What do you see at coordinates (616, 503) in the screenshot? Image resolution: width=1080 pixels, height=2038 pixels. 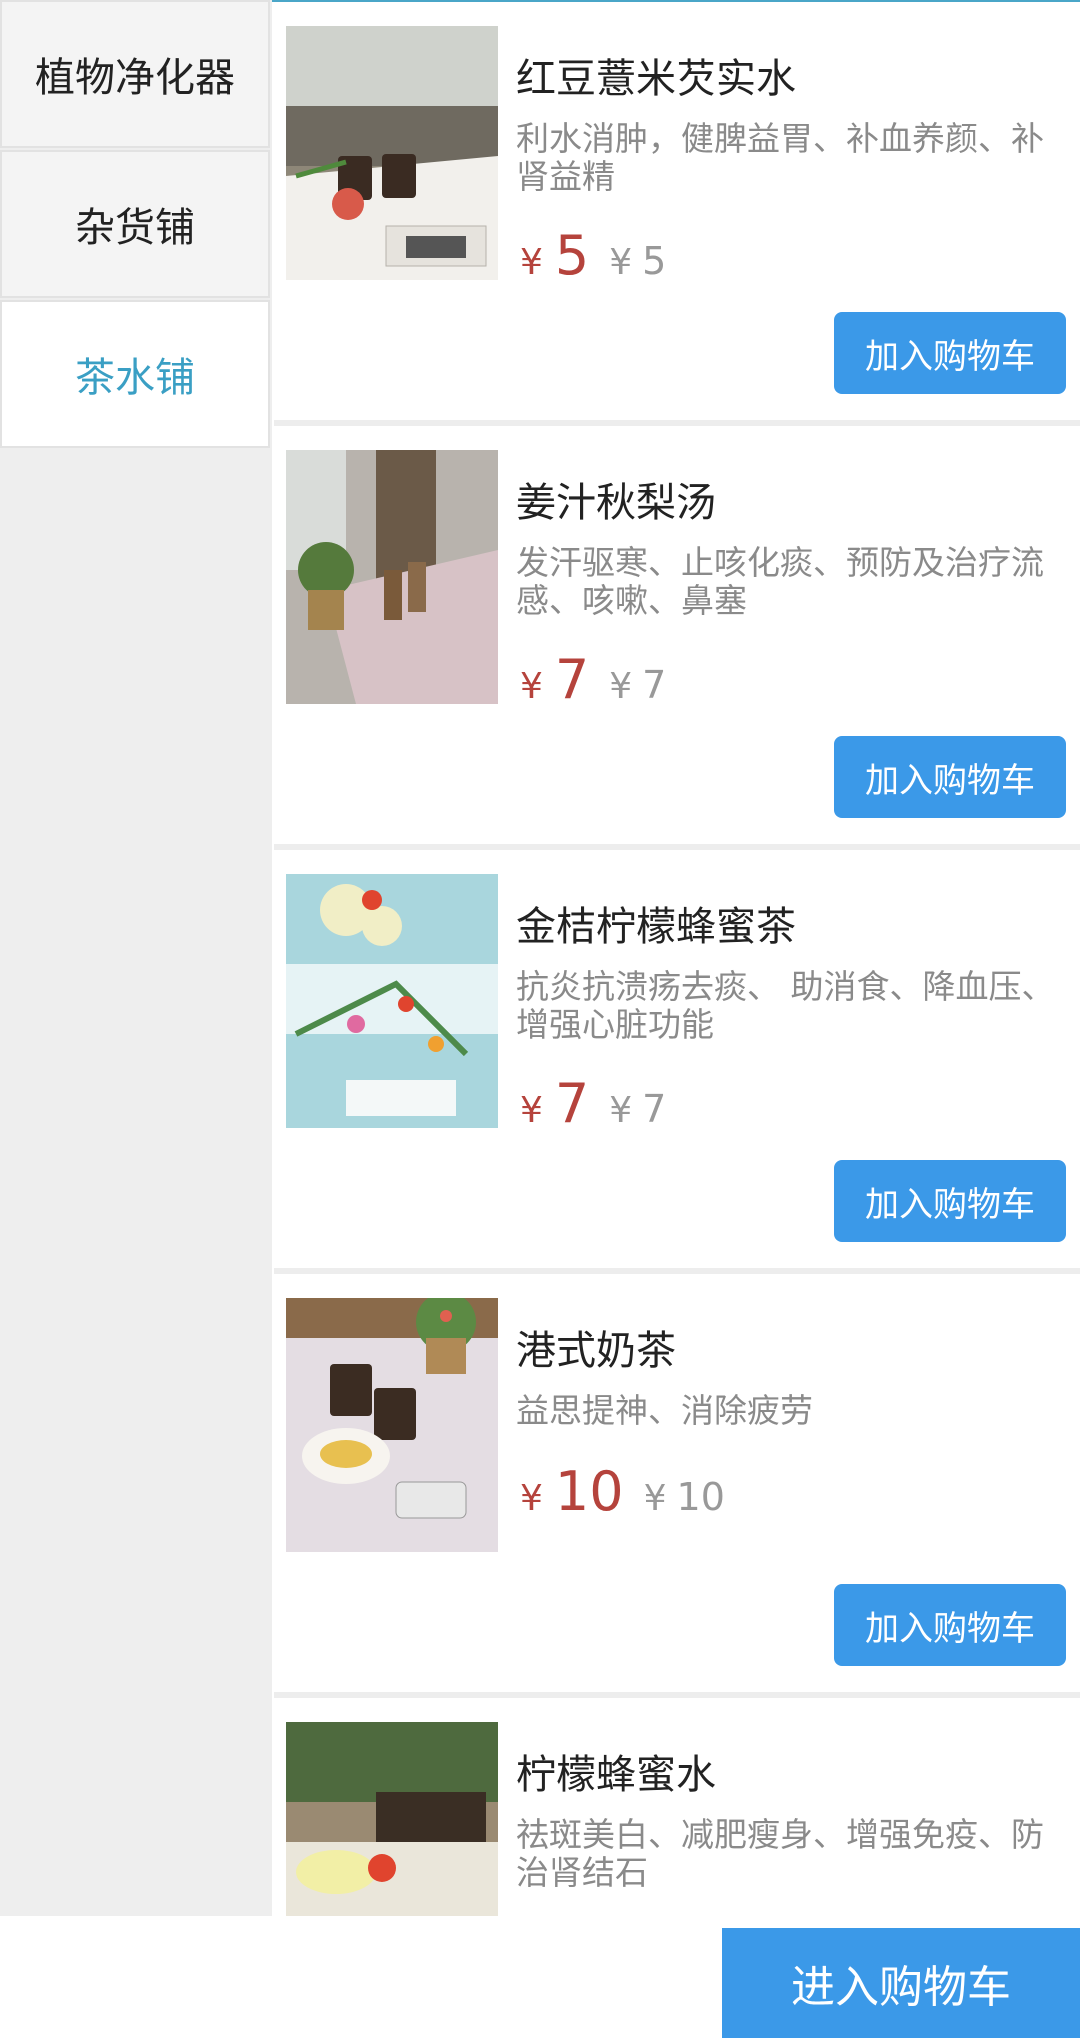 I see `product-name: 姜汁秋梨汤` at bounding box center [616, 503].